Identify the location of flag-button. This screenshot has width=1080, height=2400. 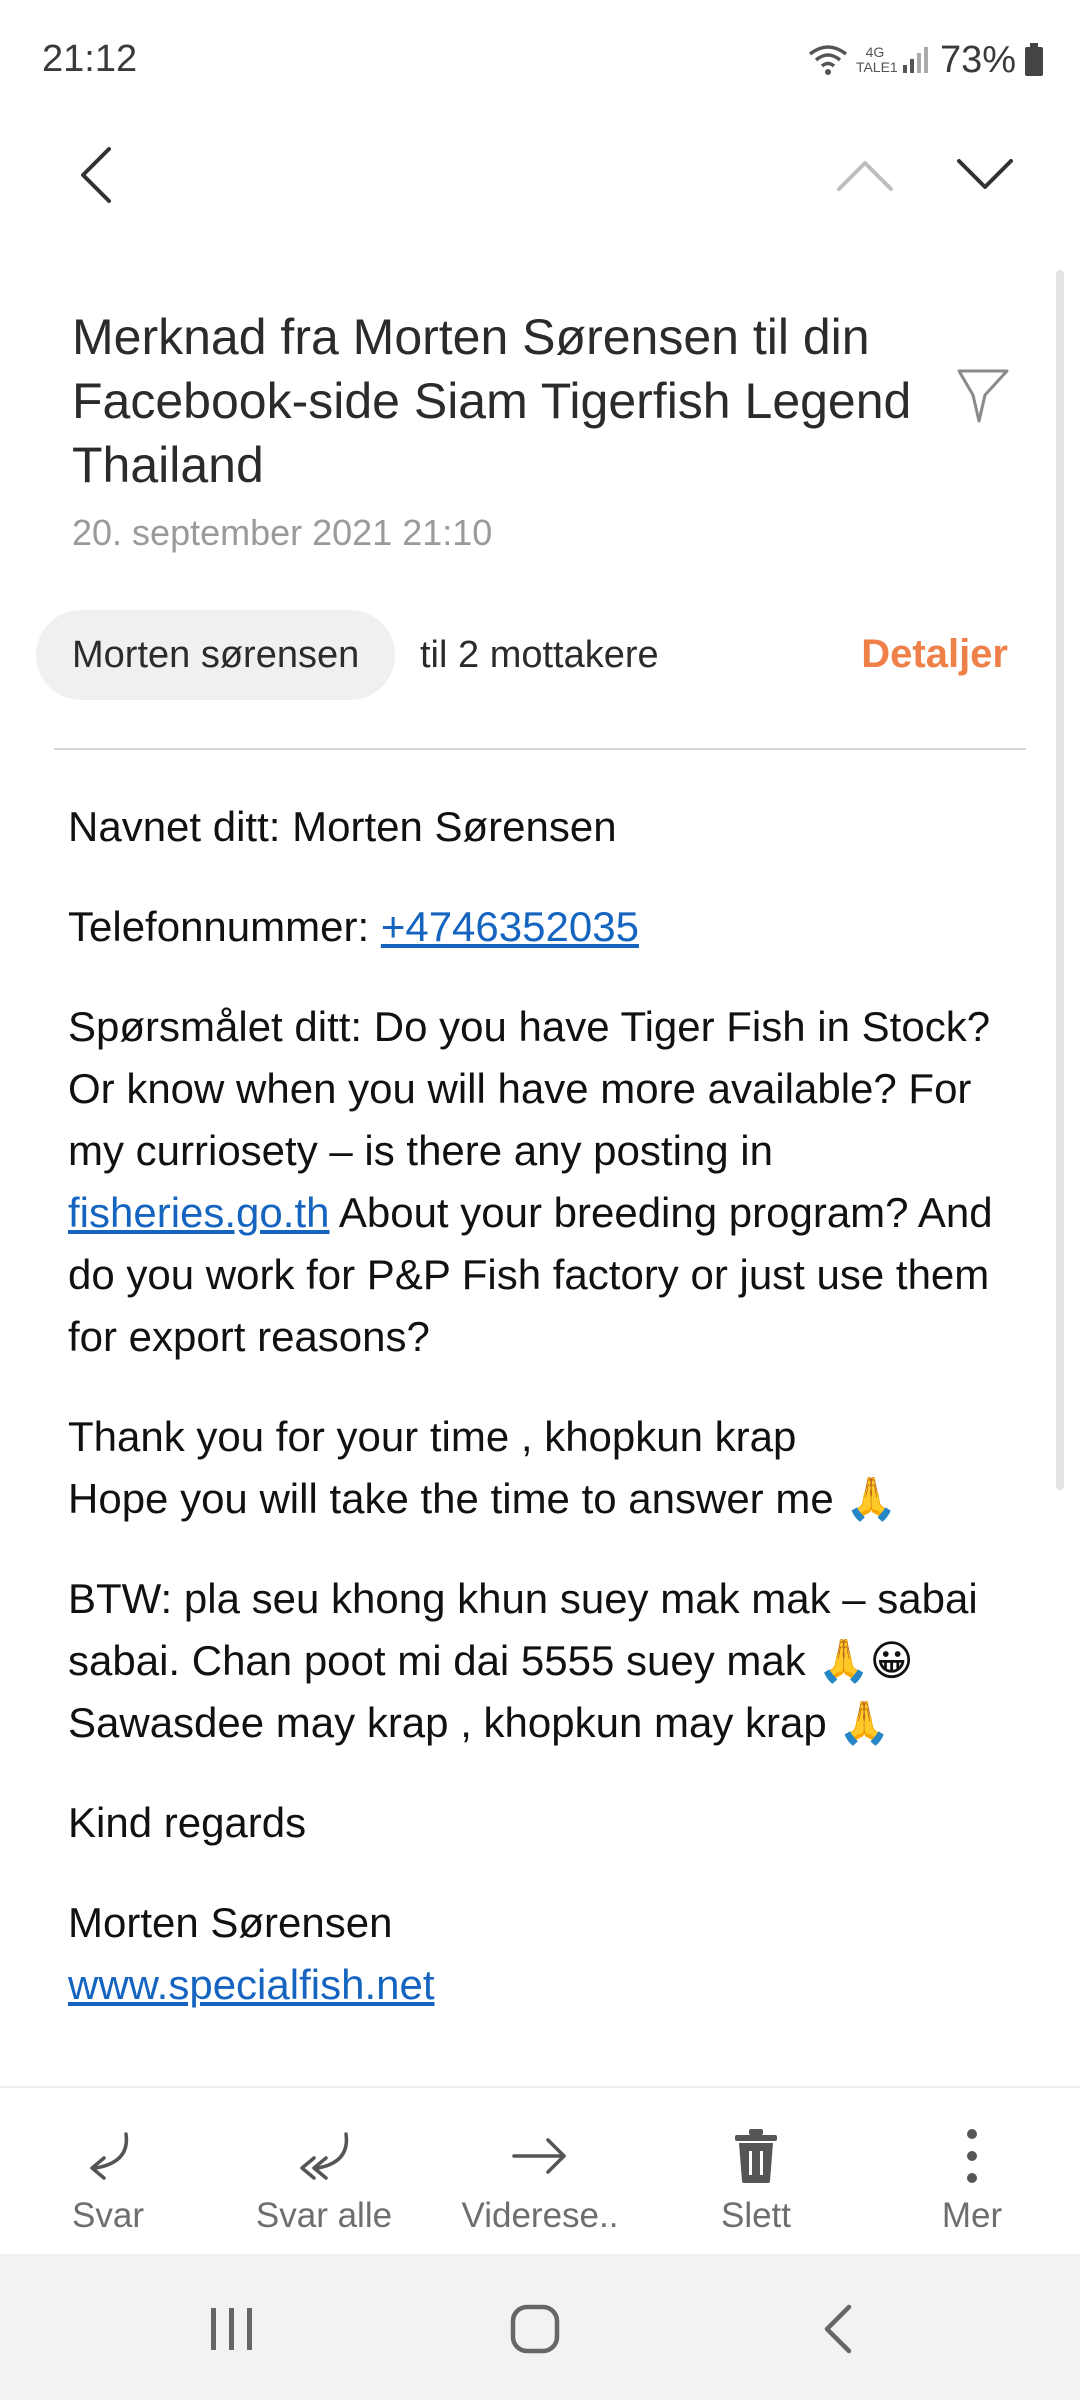
(983, 395).